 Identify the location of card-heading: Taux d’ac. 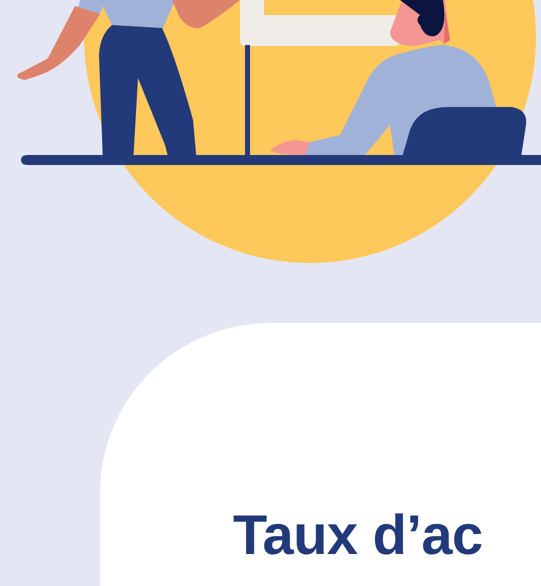
(358, 535).